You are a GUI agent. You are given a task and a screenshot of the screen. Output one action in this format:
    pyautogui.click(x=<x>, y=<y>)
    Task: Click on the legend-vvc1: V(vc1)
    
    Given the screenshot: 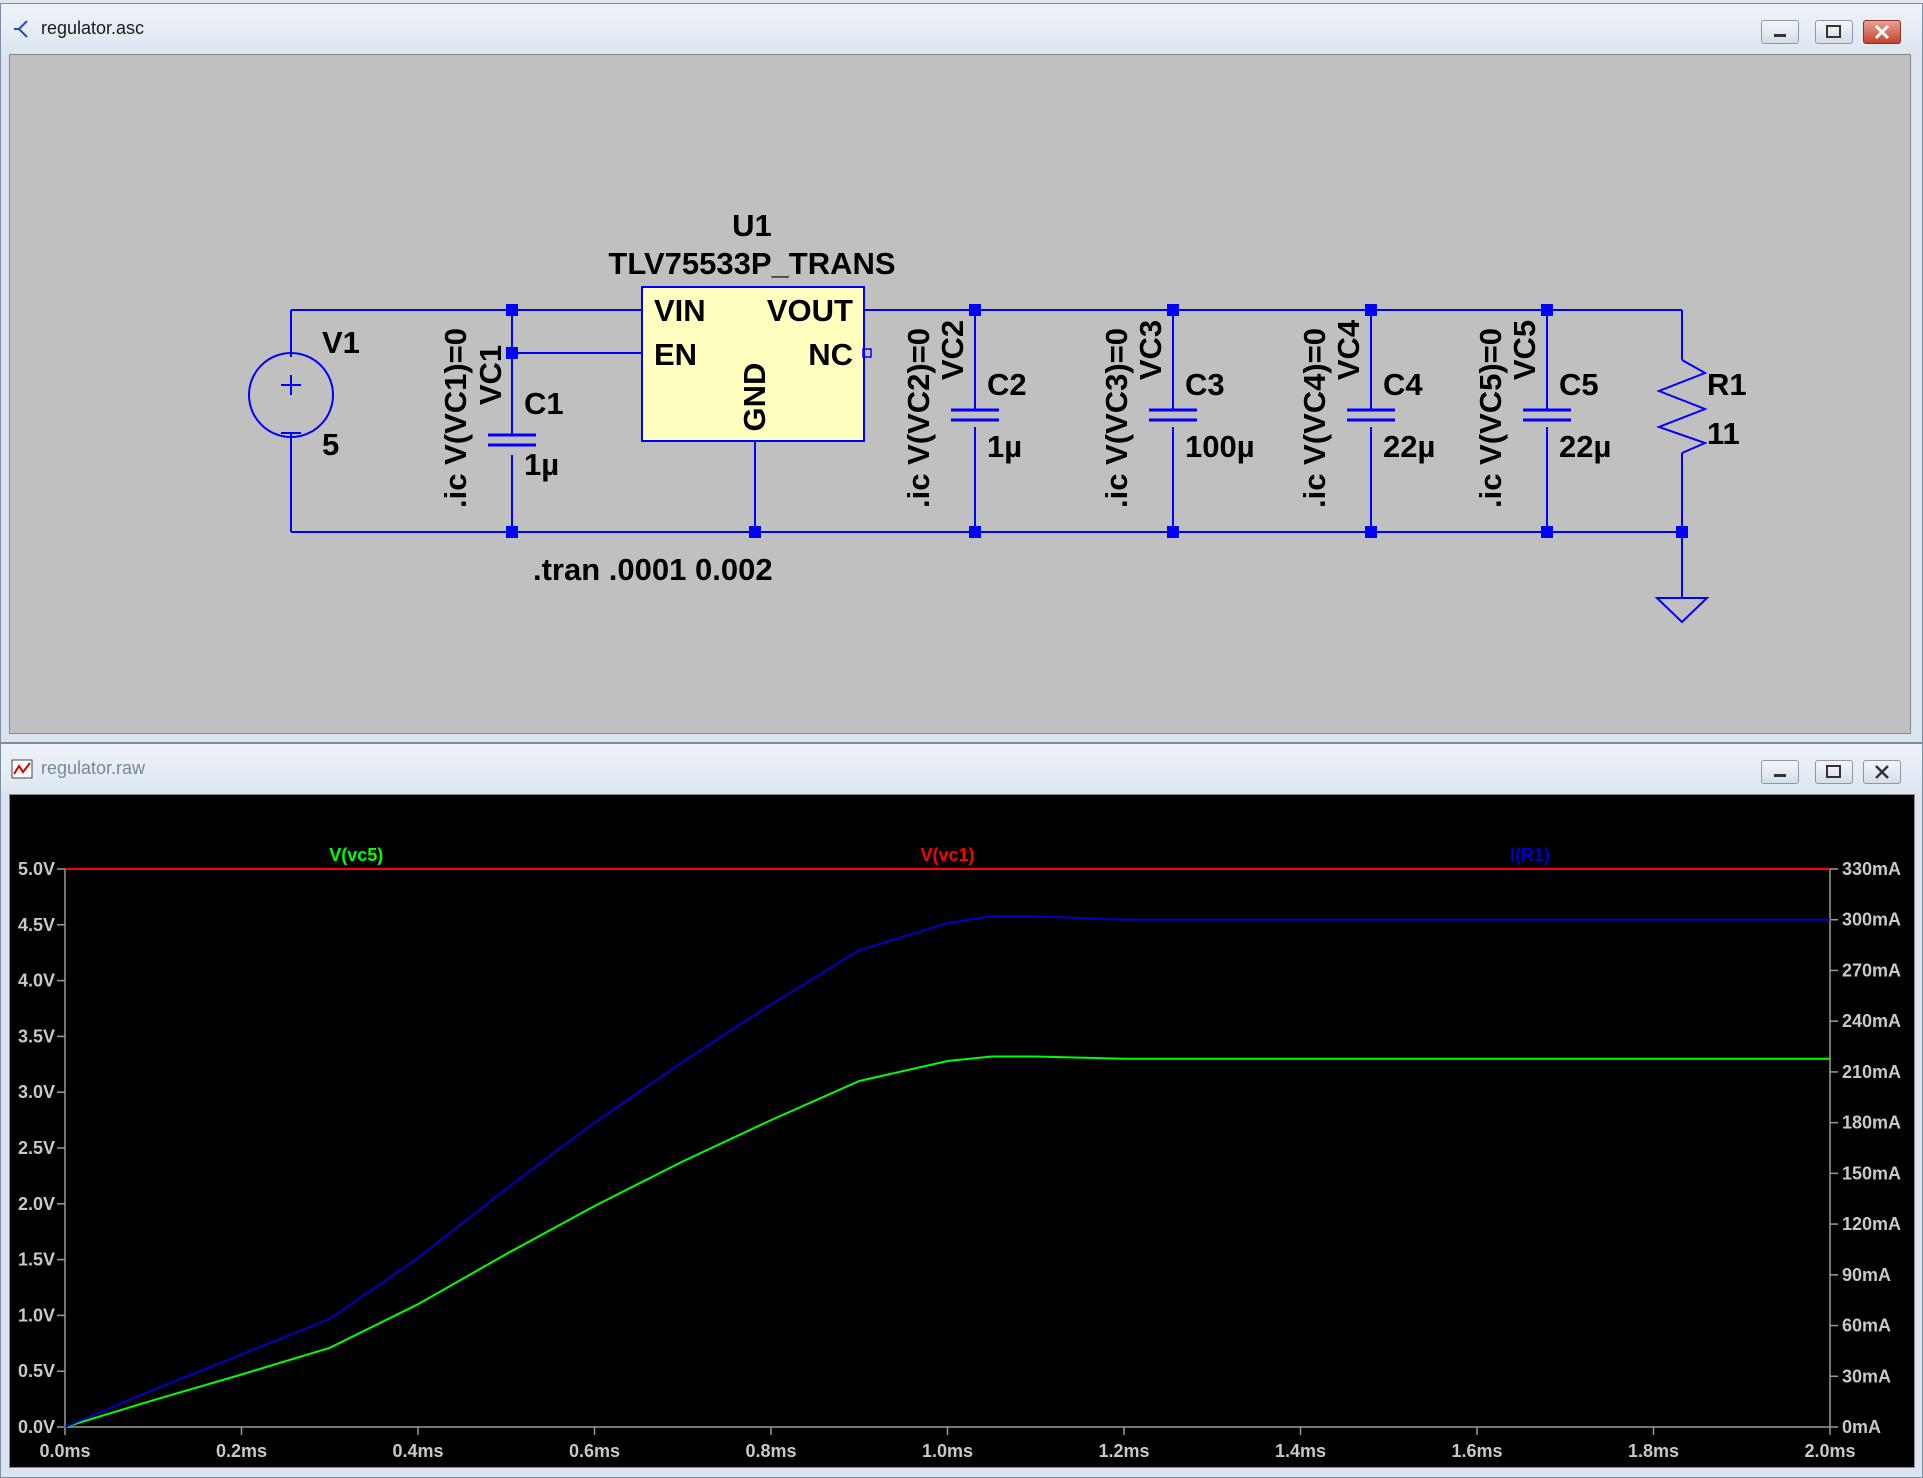 What is the action you would take?
    pyautogui.click(x=947, y=855)
    